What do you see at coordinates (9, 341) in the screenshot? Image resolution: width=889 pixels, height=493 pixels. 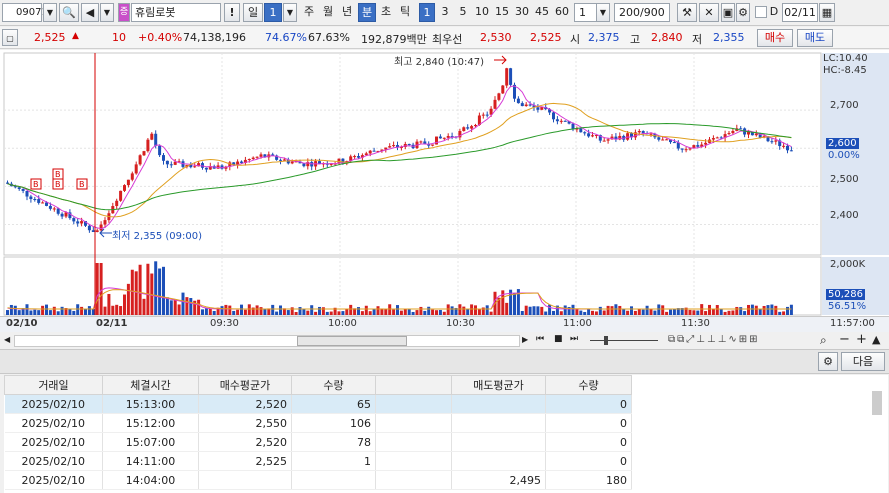 I see `scroll-left-icon: ◀` at bounding box center [9, 341].